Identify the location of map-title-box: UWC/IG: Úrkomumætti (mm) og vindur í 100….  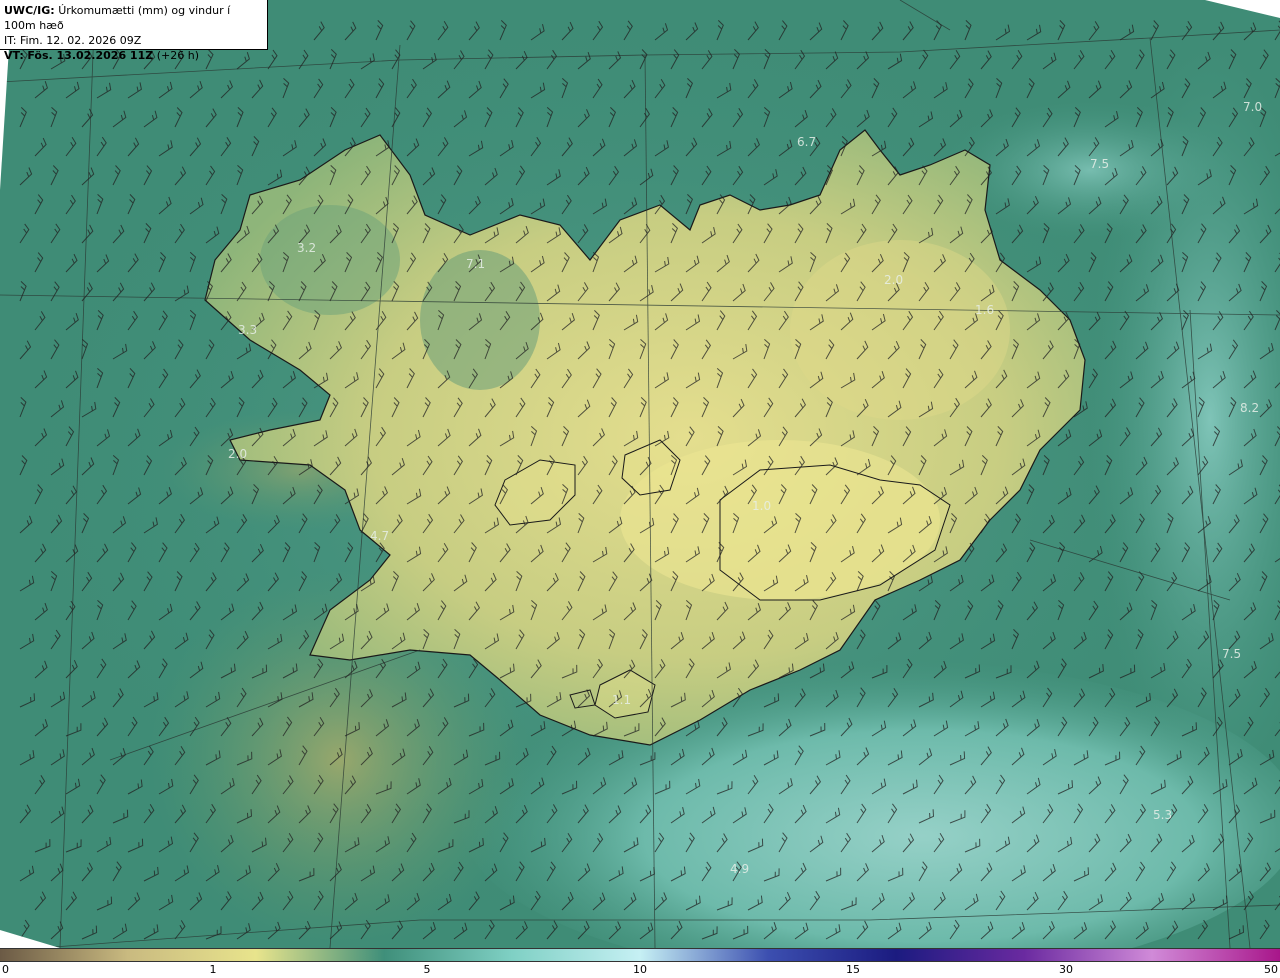
(134, 31).